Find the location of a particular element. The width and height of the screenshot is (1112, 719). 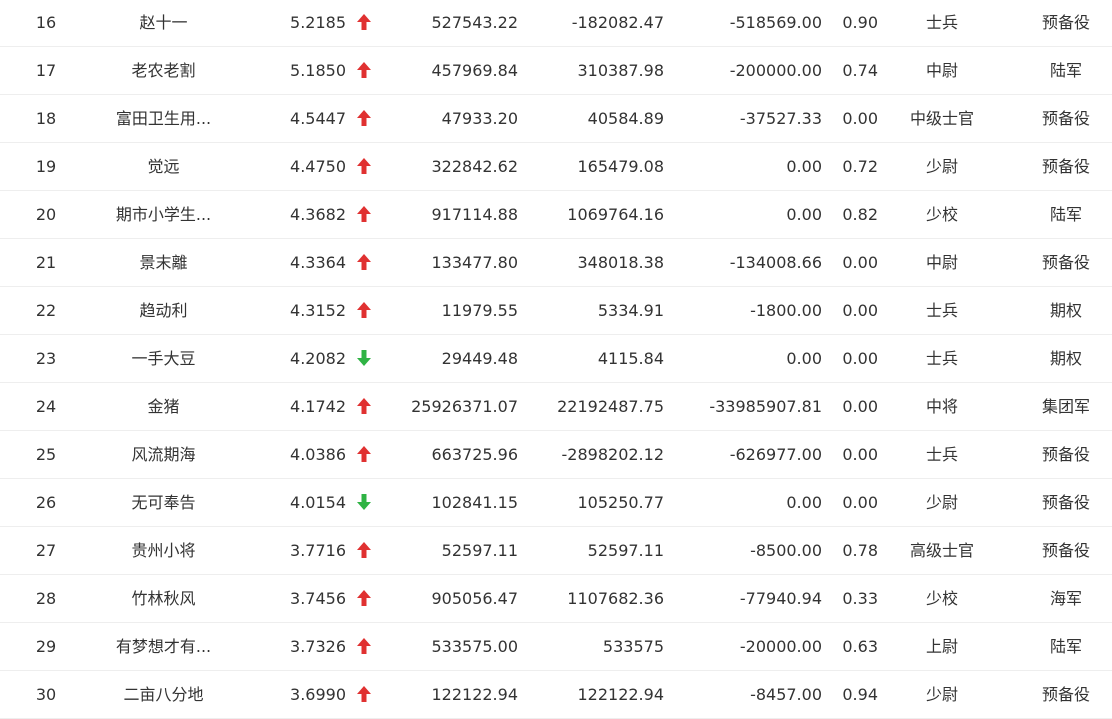

military-rank-cell: 中级士官 is located at coordinates (941, 118).